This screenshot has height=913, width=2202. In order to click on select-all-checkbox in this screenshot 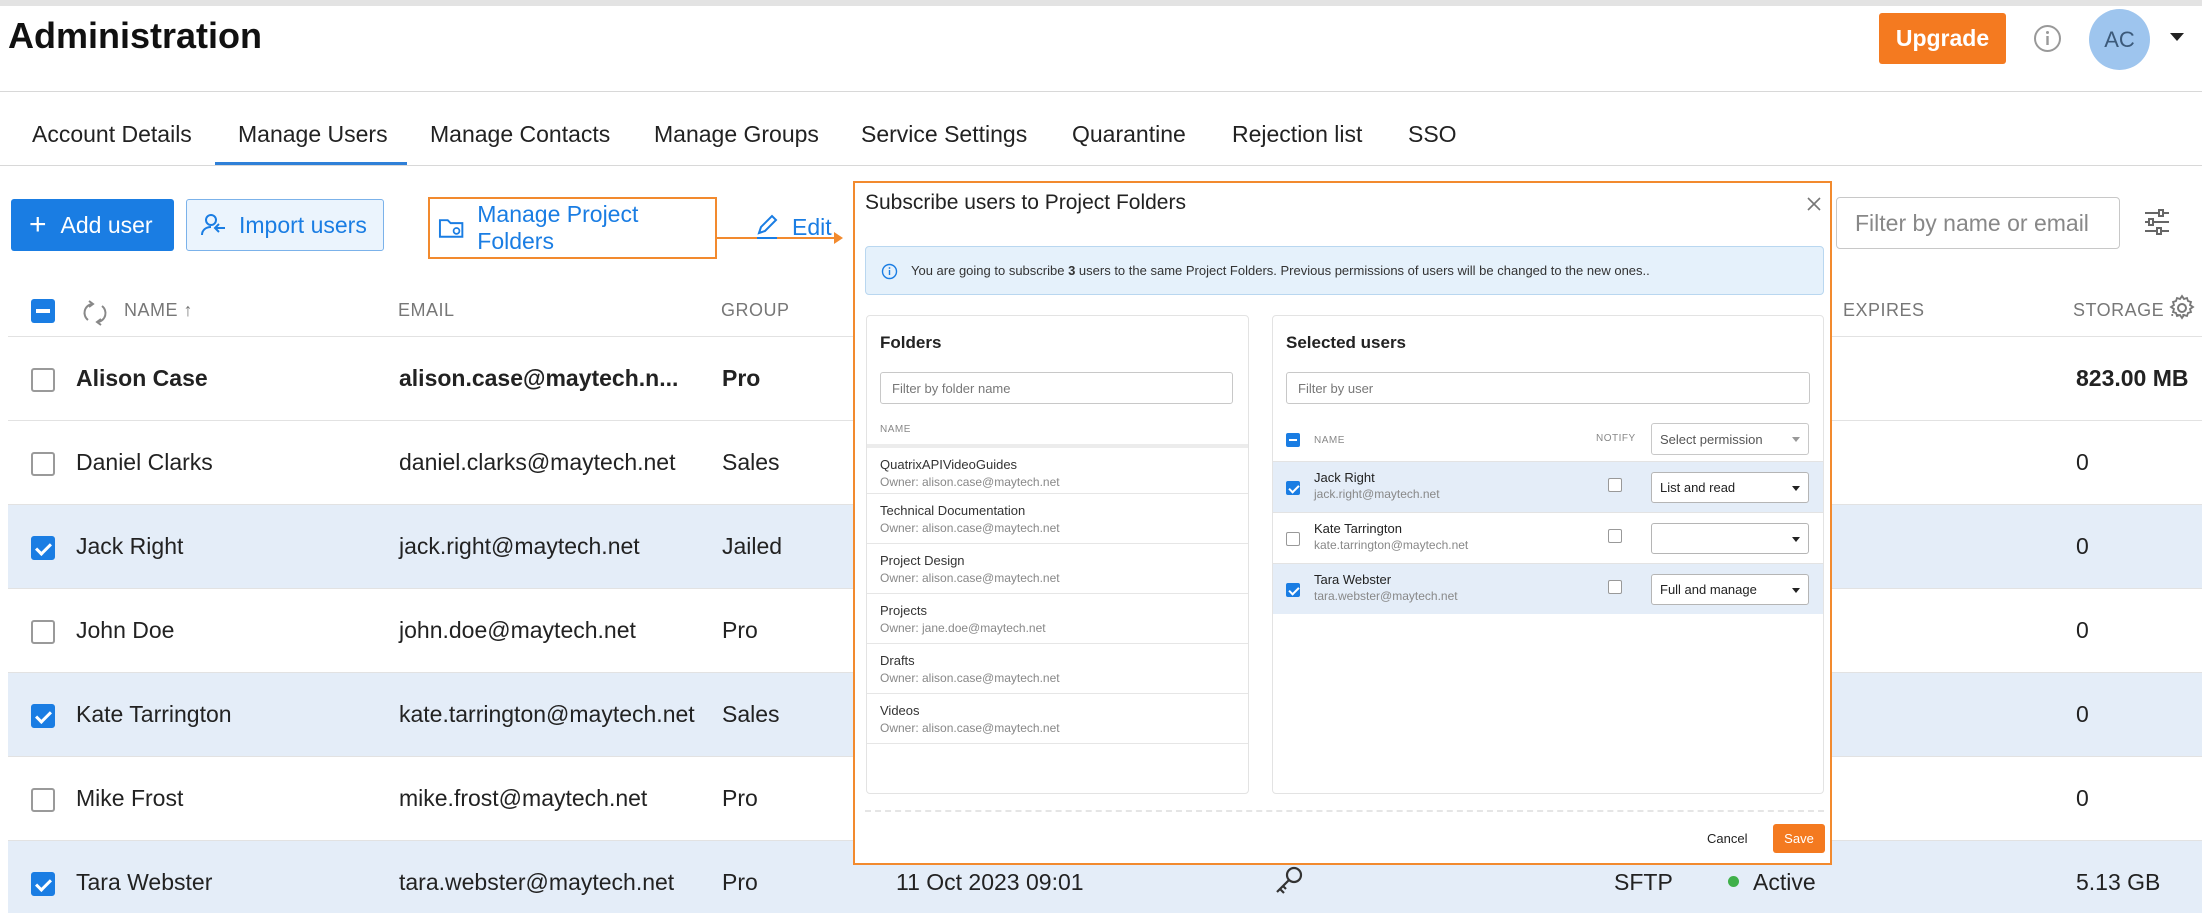, I will do `click(43, 311)`.